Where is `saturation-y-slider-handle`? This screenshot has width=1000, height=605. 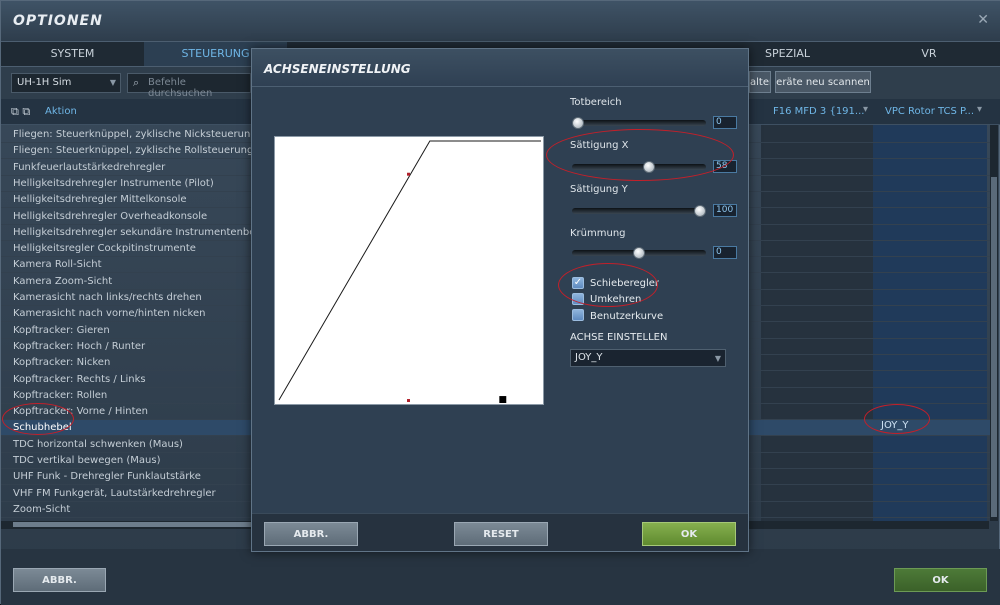 saturation-y-slider-handle is located at coordinates (700, 211).